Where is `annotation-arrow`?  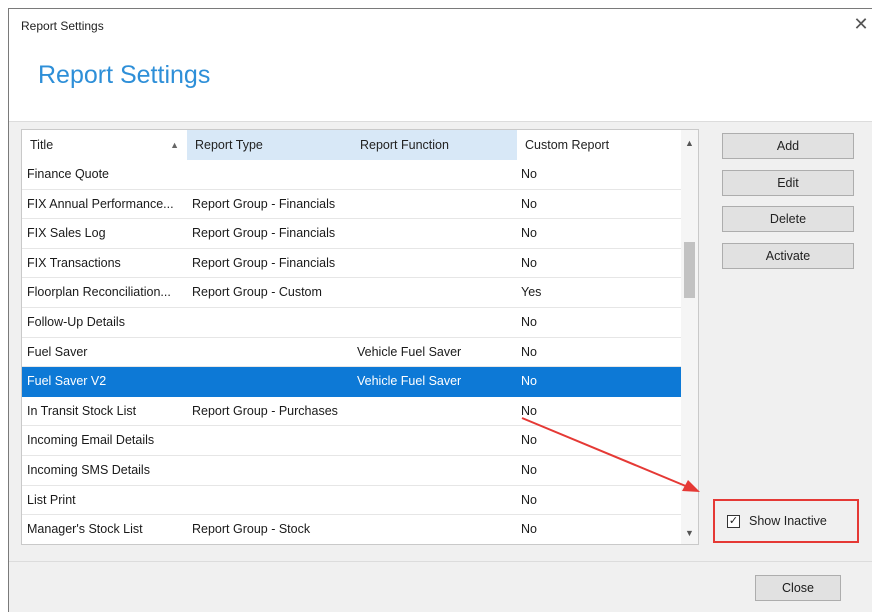 annotation-arrow is located at coordinates (610, 454).